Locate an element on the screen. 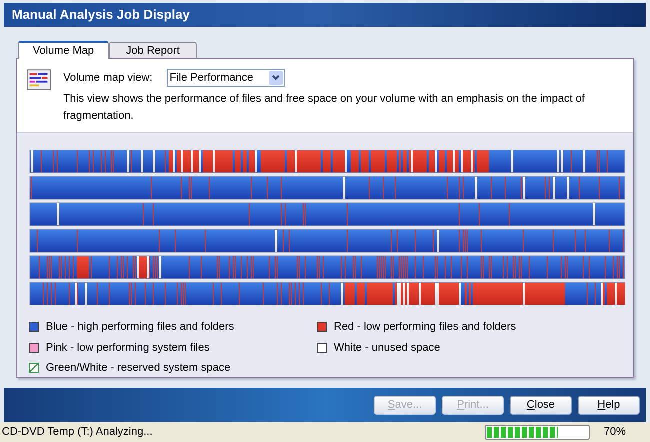 The image size is (650, 442). tab: Job Report is located at coordinates (153, 50).